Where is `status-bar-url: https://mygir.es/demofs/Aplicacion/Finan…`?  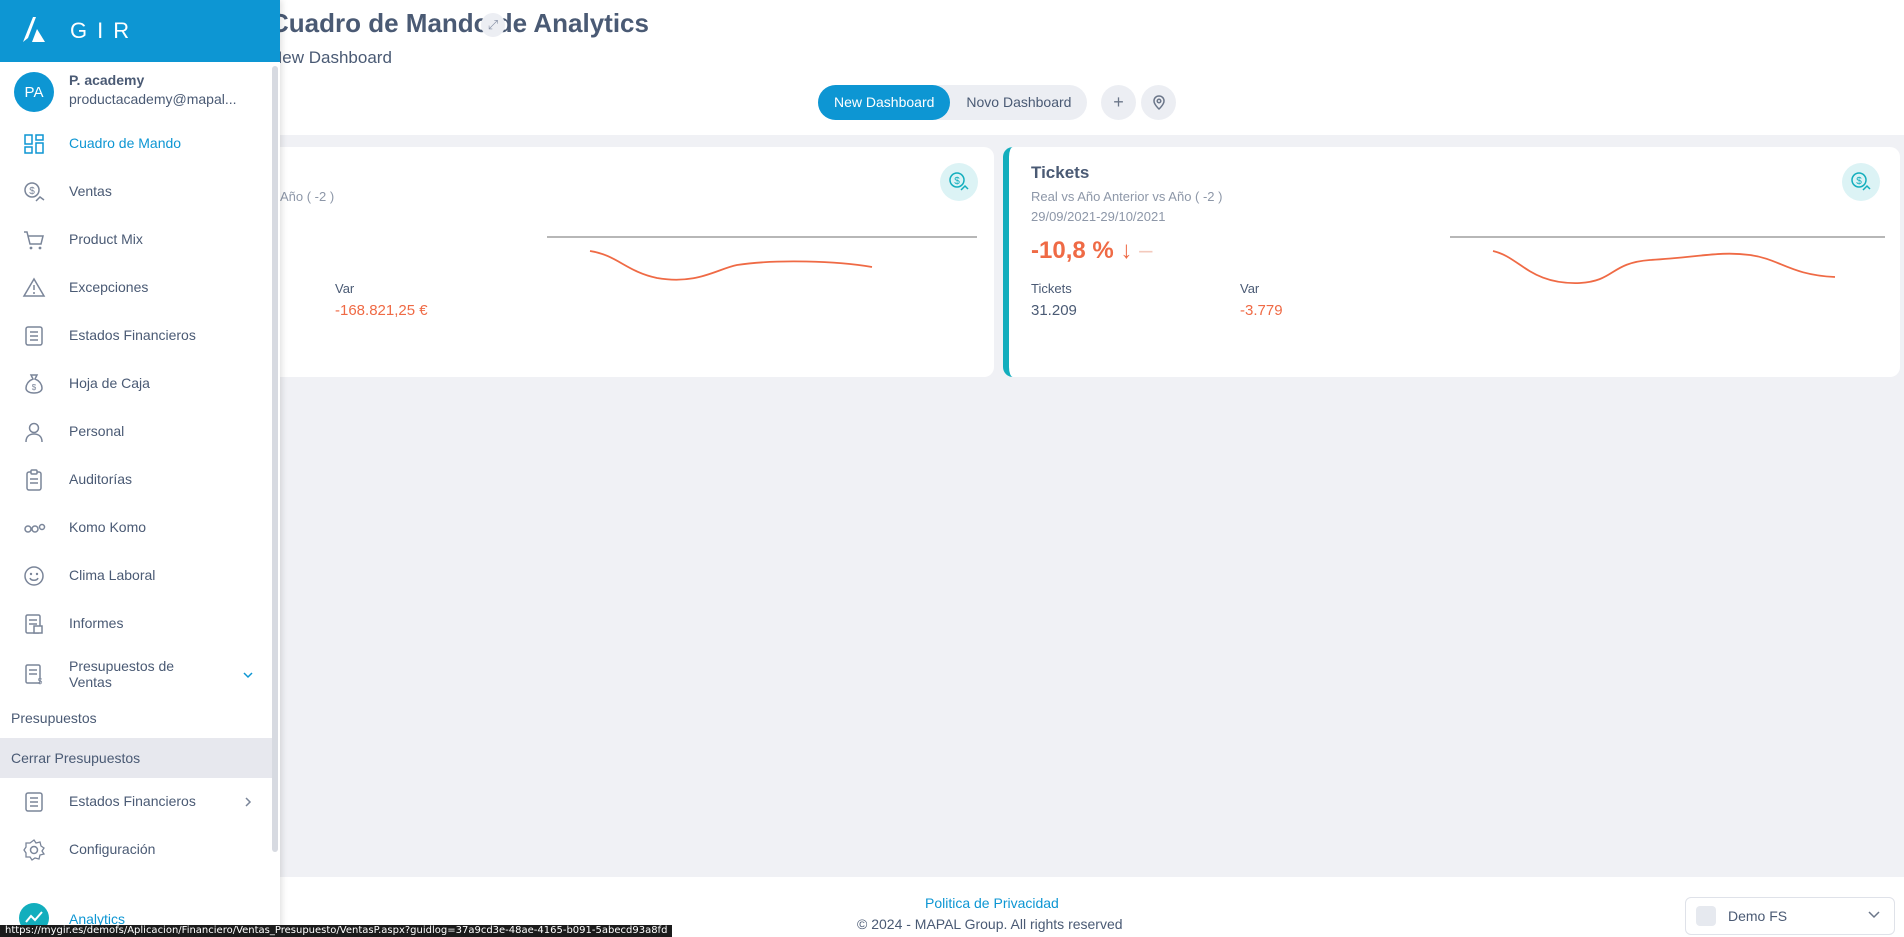 status-bar-url: https://mygir.es/demofs/Aplicacion/Finan… is located at coordinates (336, 931).